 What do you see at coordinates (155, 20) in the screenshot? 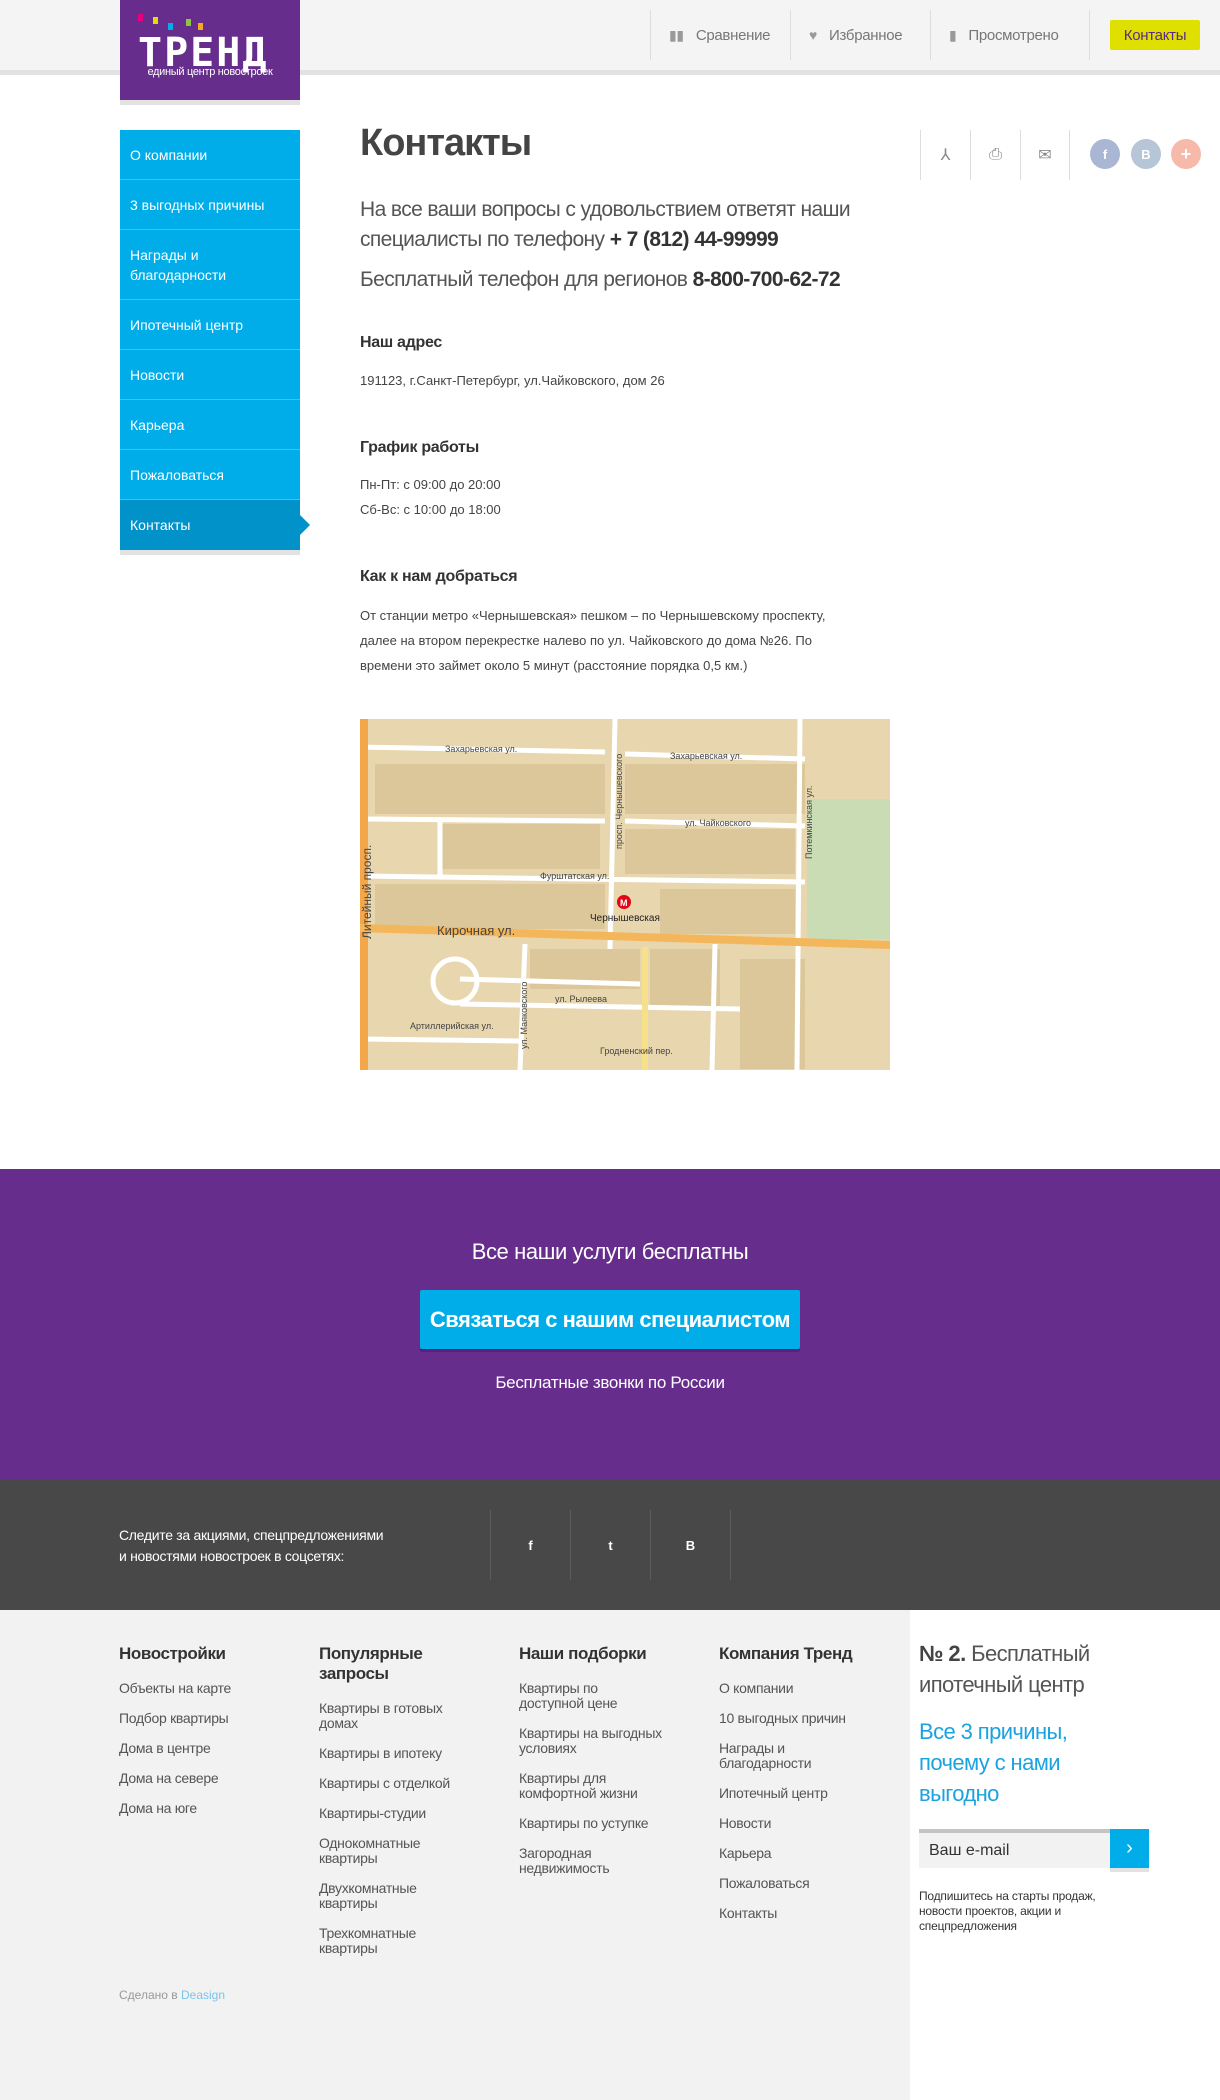
I see `logo-pixel` at bounding box center [155, 20].